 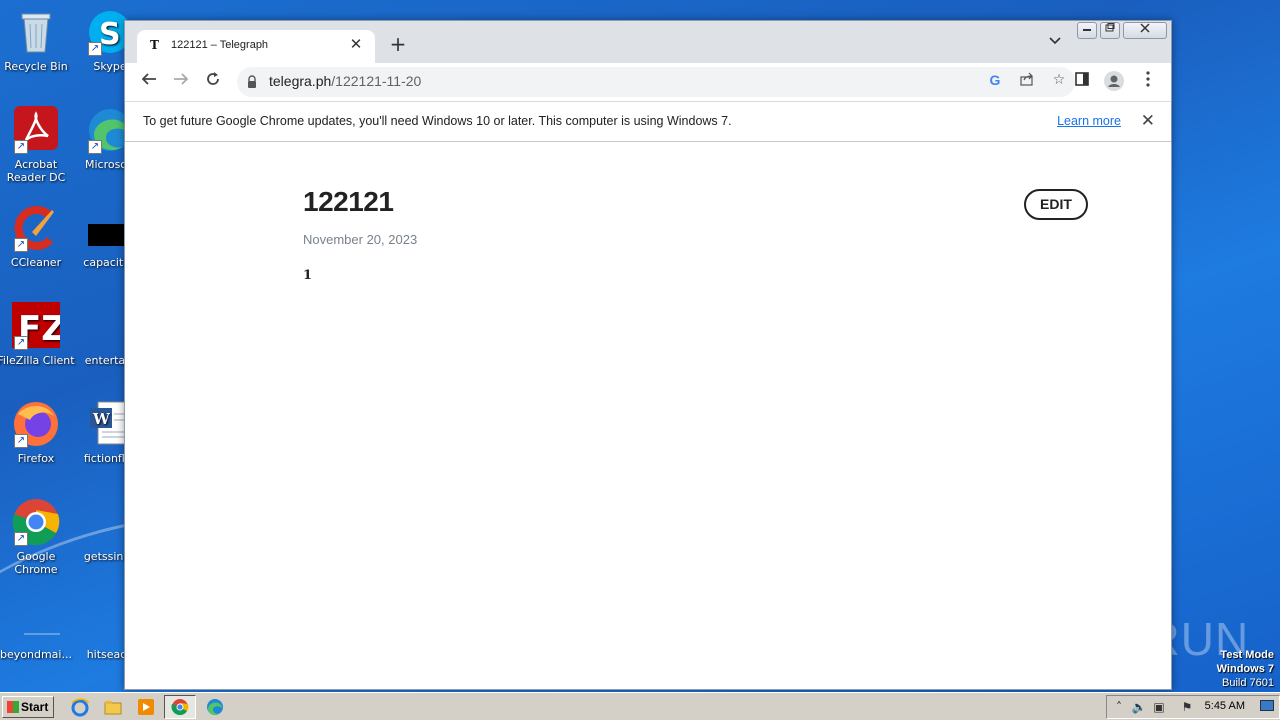 I want to click on media-player-icon, so click(x=146, y=707).